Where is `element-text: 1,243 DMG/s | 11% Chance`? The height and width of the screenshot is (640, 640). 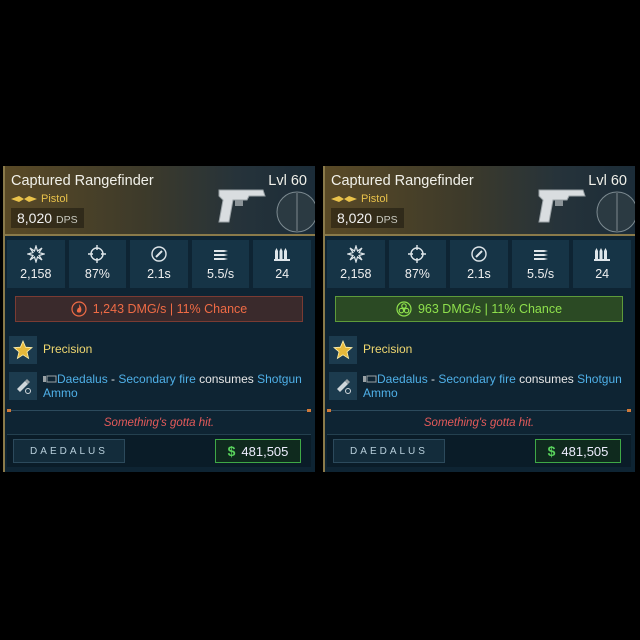 element-text: 1,243 DMG/s | 11% Chance is located at coordinates (170, 309).